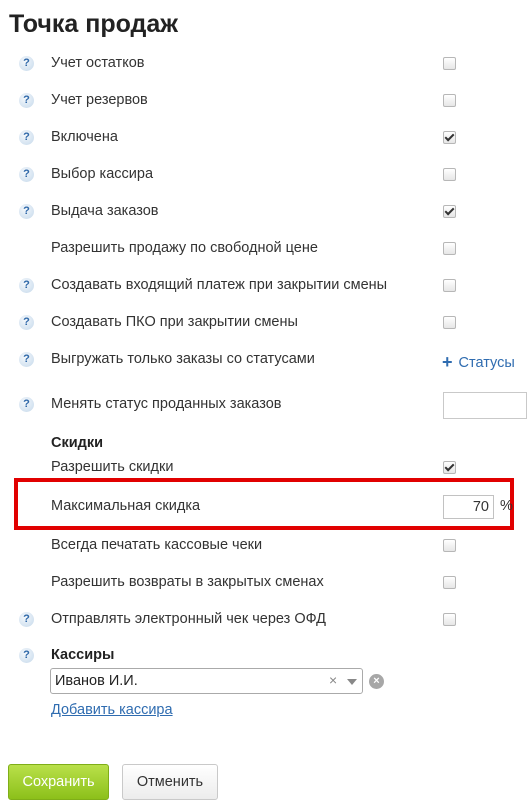 The height and width of the screenshot is (806, 527). Describe the element at coordinates (263, 101) in the screenshot. I see `setting-row-reserve-accounting: ? Учет резервов` at that location.